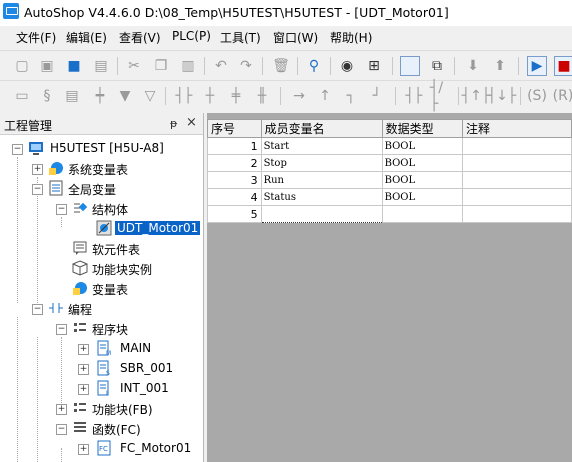  What do you see at coordinates (100, 429) in the screenshot?
I see `tree-item-fc: − 函数(FC)` at bounding box center [100, 429].